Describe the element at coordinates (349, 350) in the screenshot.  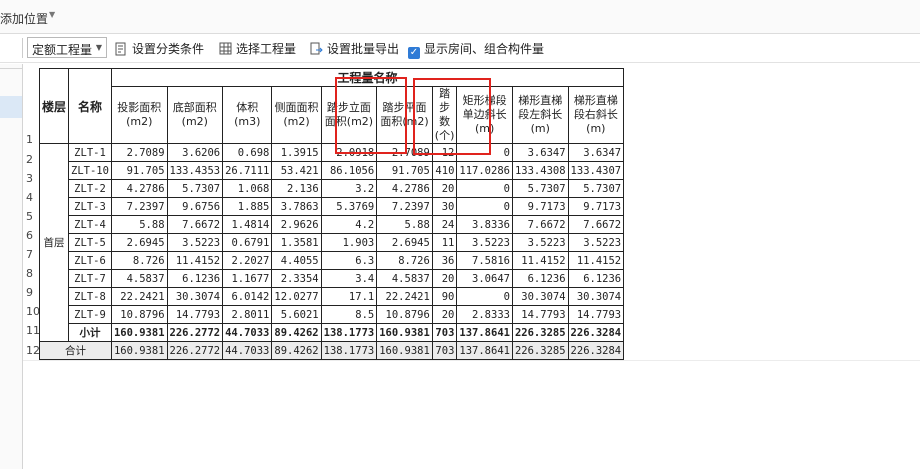
I see `total-value-cell: 138.1773` at that location.